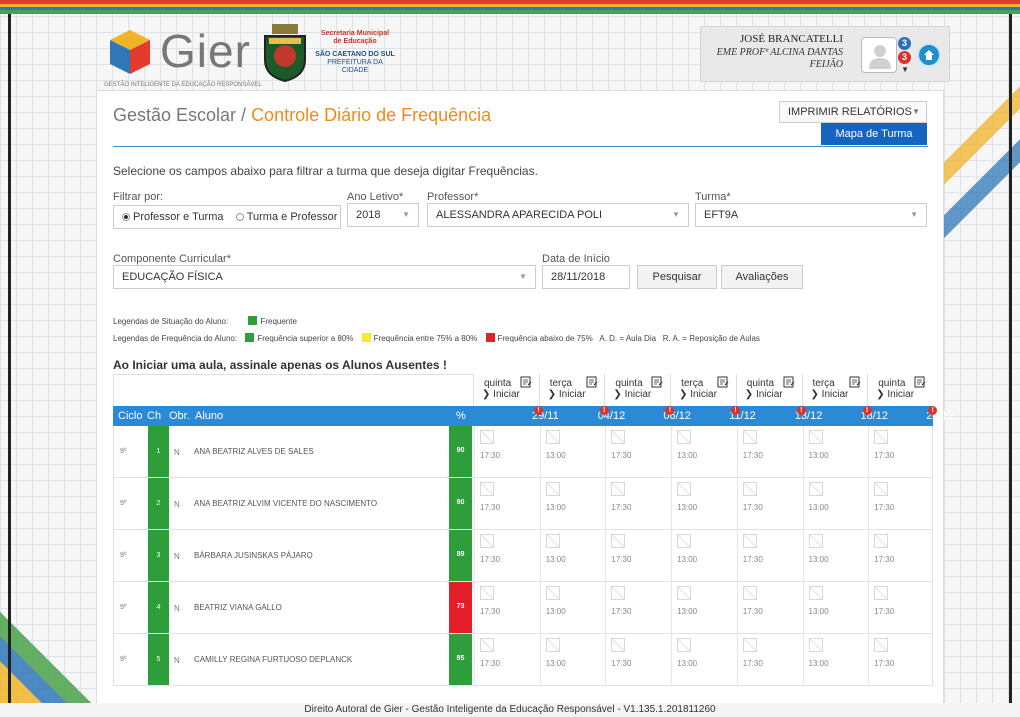 The width and height of the screenshot is (1020, 717). Describe the element at coordinates (762, 277) in the screenshot. I see `avaliacoes-button: Avaliações` at that location.